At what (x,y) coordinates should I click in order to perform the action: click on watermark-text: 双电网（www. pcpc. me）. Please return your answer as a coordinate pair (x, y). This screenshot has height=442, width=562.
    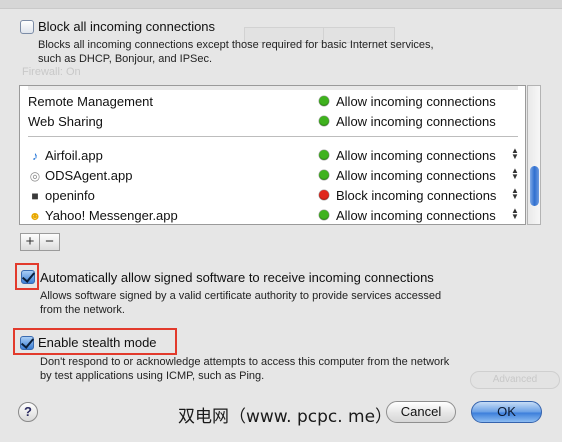
    Looking at the image, I should click on (285, 417).